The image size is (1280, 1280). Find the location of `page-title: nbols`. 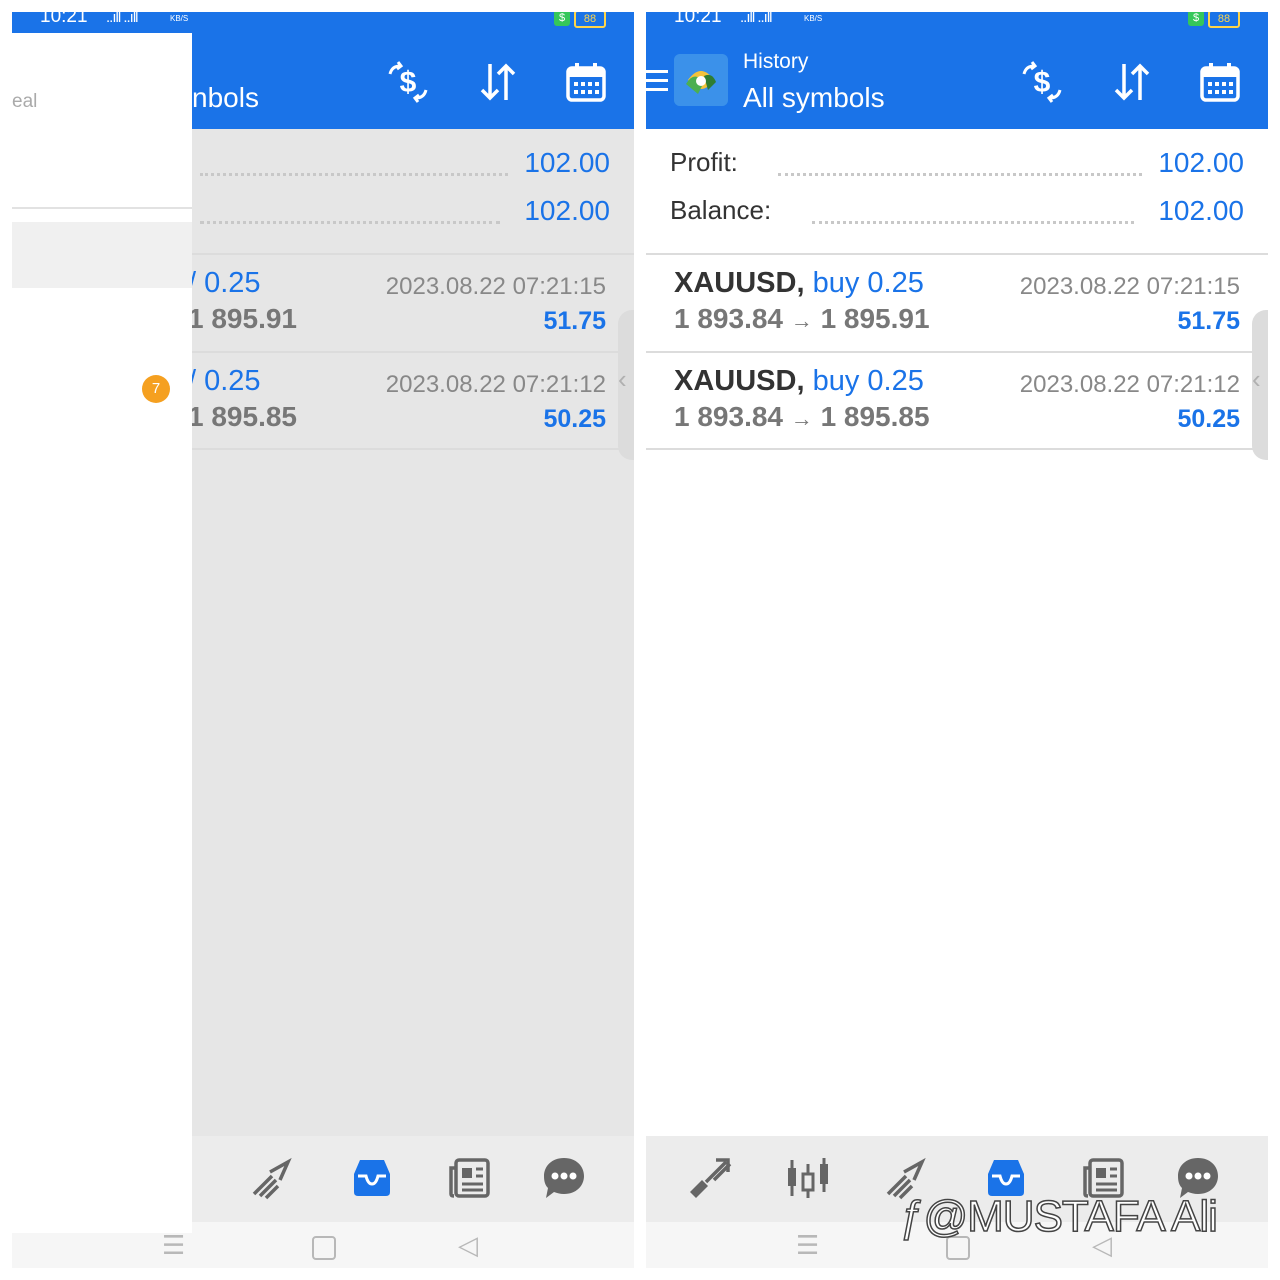

page-title: nbols is located at coordinates (225, 97).